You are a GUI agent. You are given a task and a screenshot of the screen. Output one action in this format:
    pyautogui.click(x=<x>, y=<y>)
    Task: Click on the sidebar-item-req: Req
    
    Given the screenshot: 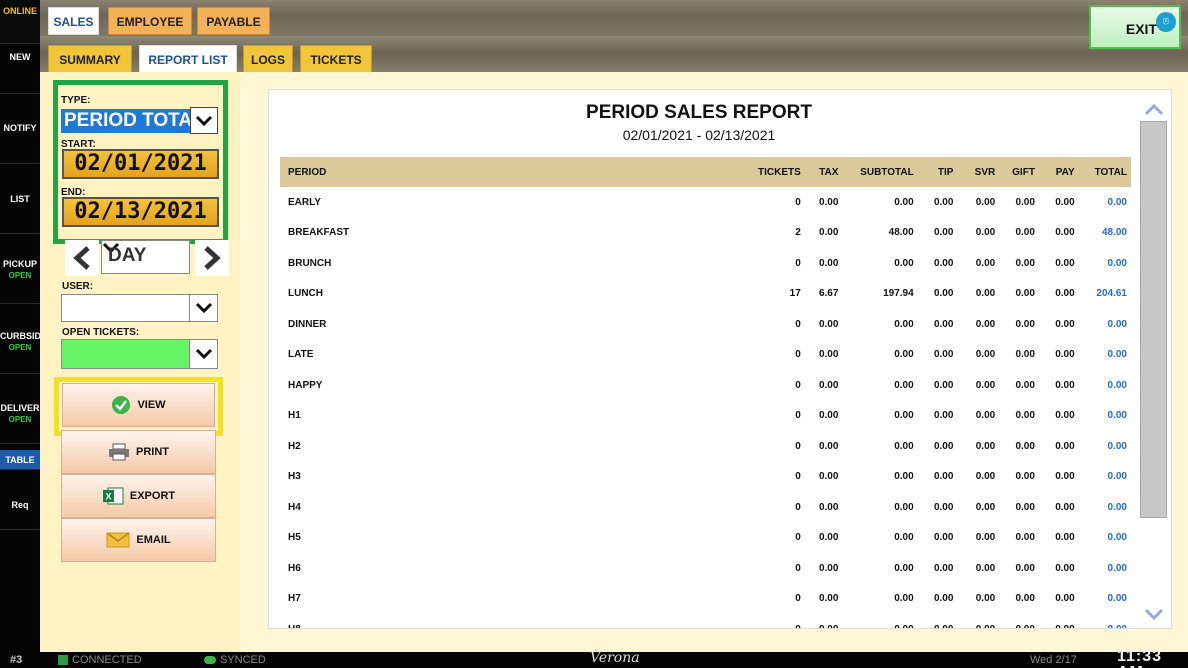 What is the action you would take?
    pyautogui.click(x=20, y=500)
    